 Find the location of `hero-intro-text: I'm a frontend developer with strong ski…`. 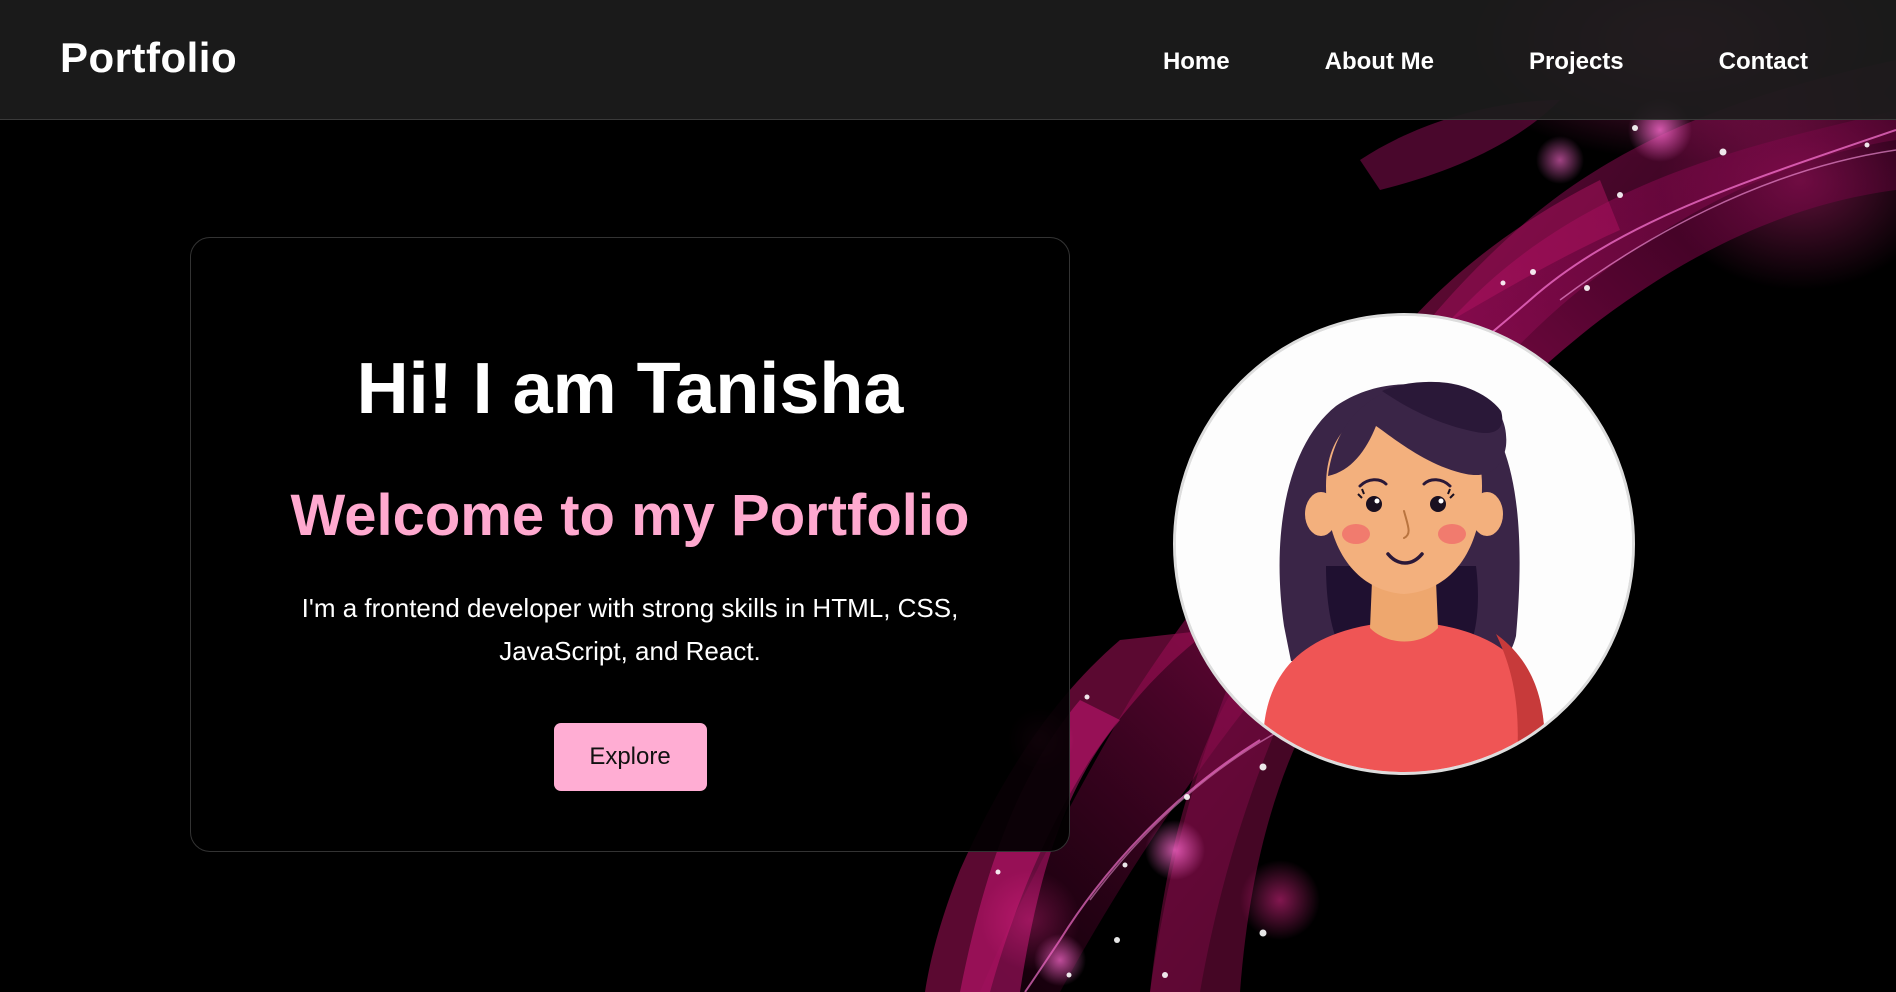

hero-intro-text: I'm a frontend developer with strong ski… is located at coordinates (630, 629).